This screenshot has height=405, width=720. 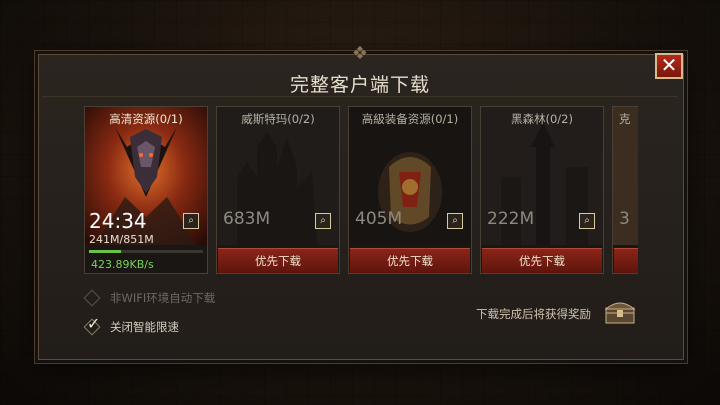 I want to click on resource-card-dark-forest: 黑森林(0/2) 222M ⌕ 优先下载, so click(x=542, y=190).